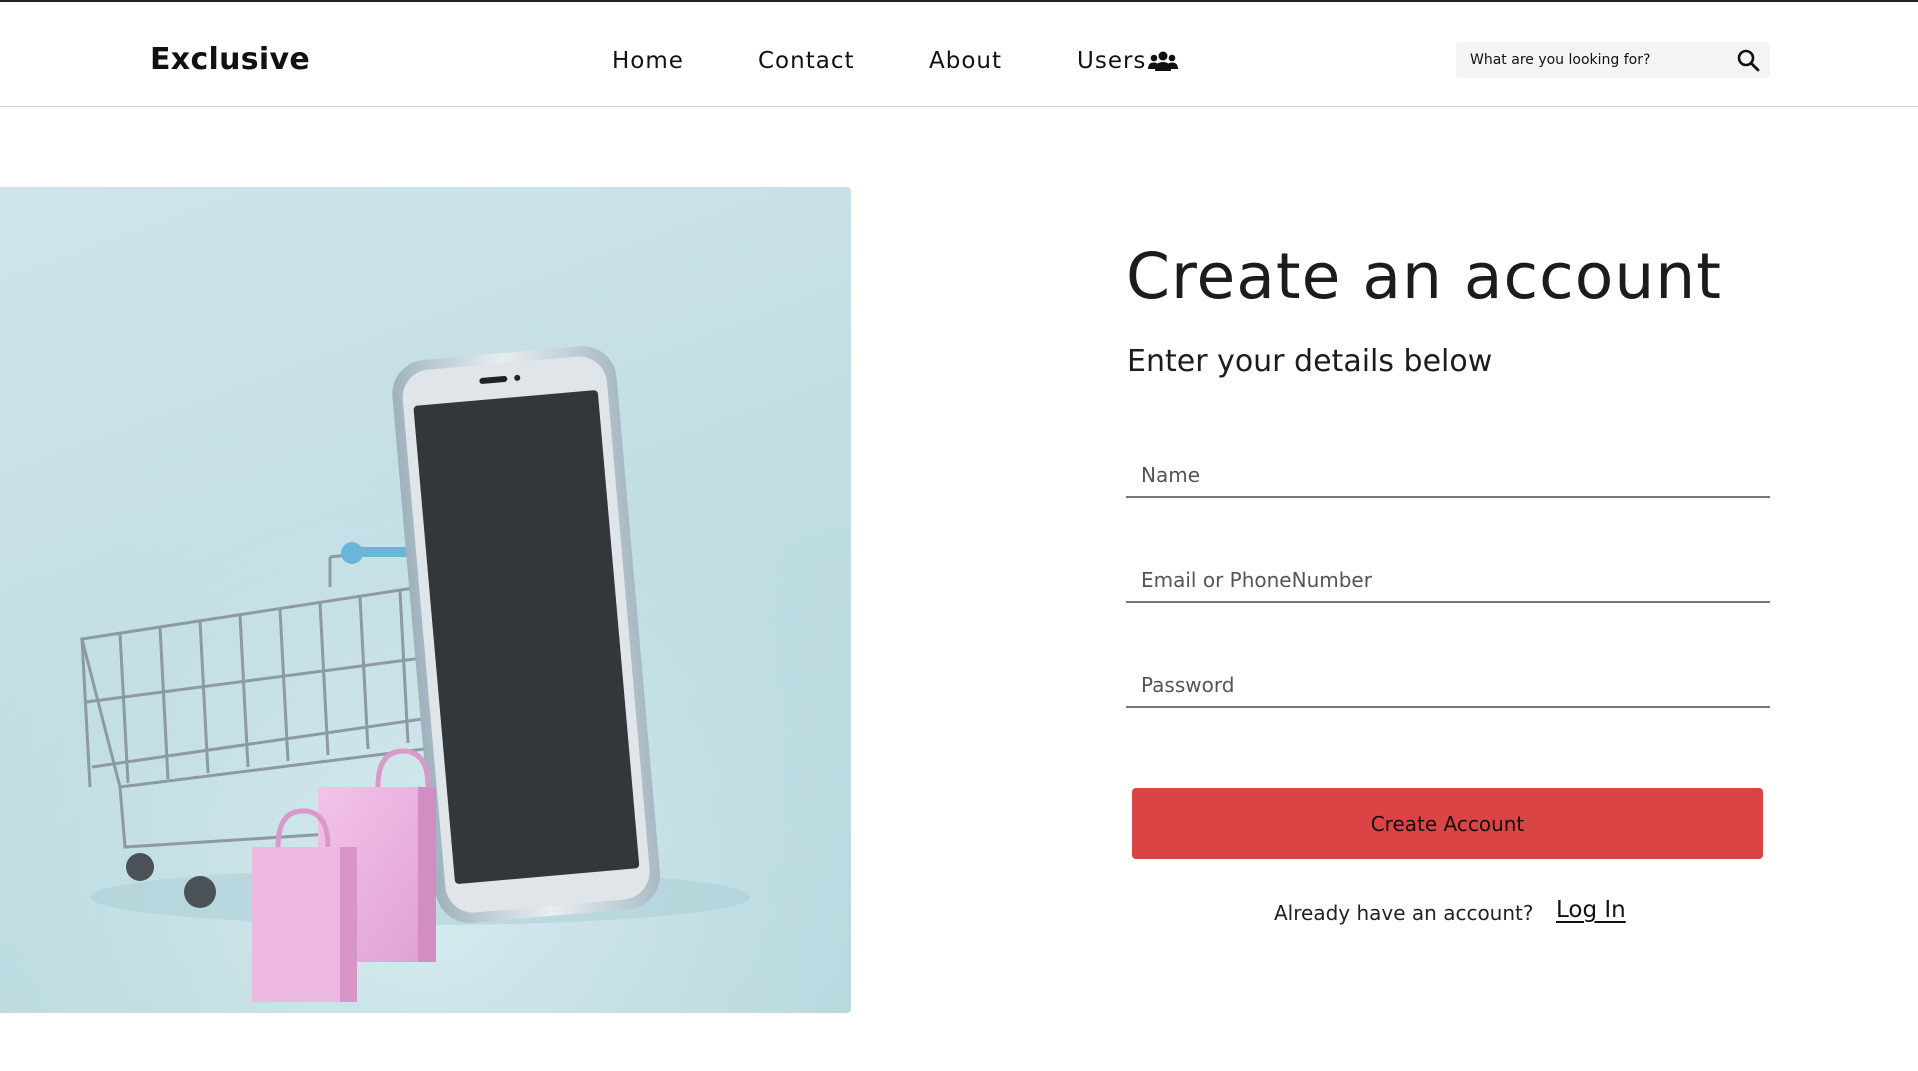 The image size is (1918, 1071). I want to click on already-have-account-text: Already have an account?, so click(1404, 913).